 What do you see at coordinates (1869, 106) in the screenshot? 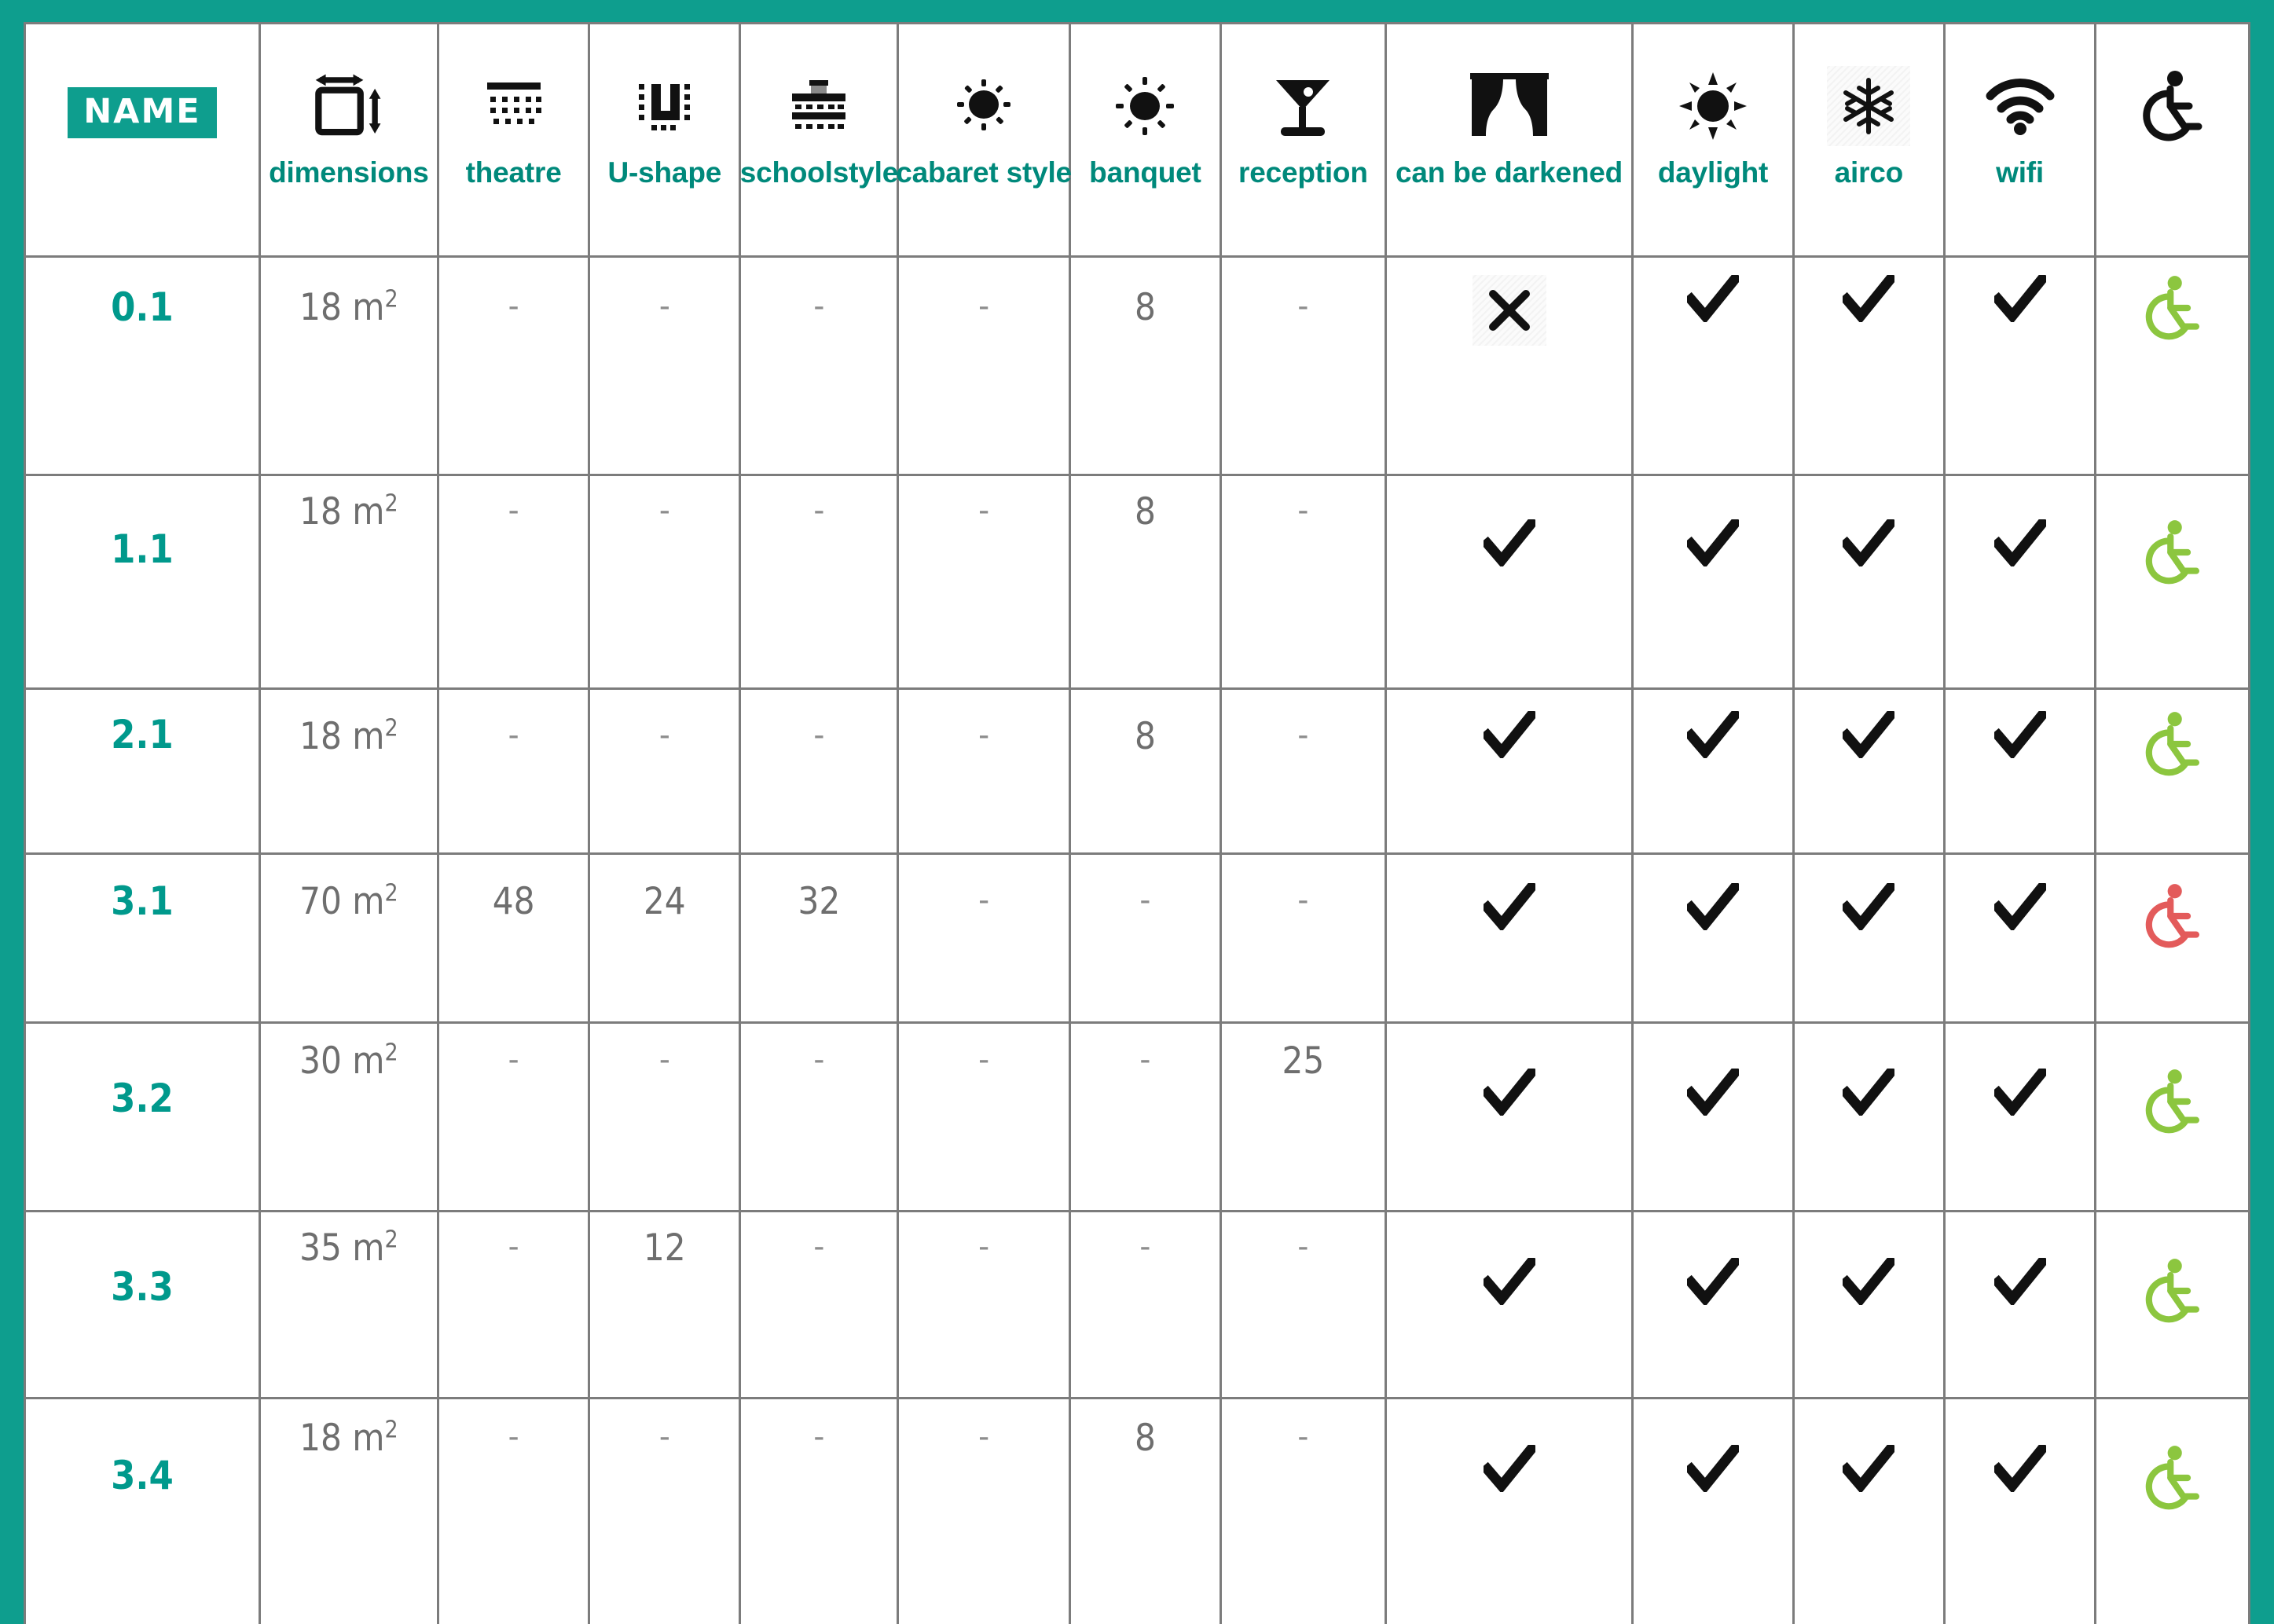
I see `snowflake-icon` at bounding box center [1869, 106].